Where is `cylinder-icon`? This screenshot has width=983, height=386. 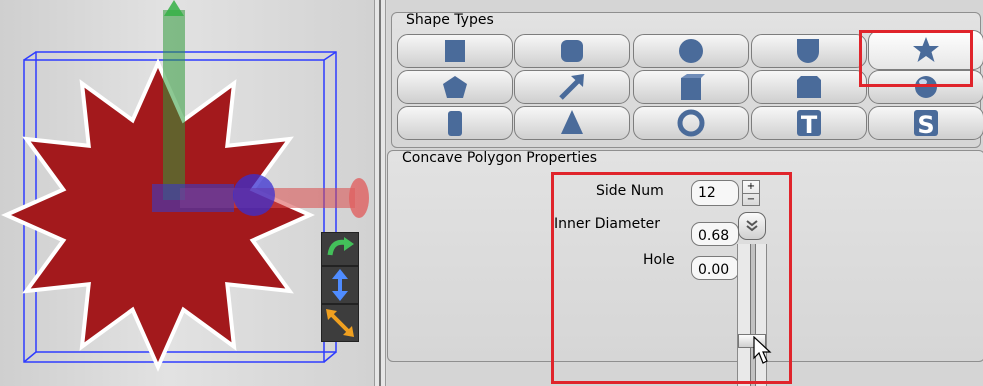 cylinder-icon is located at coordinates (455, 123).